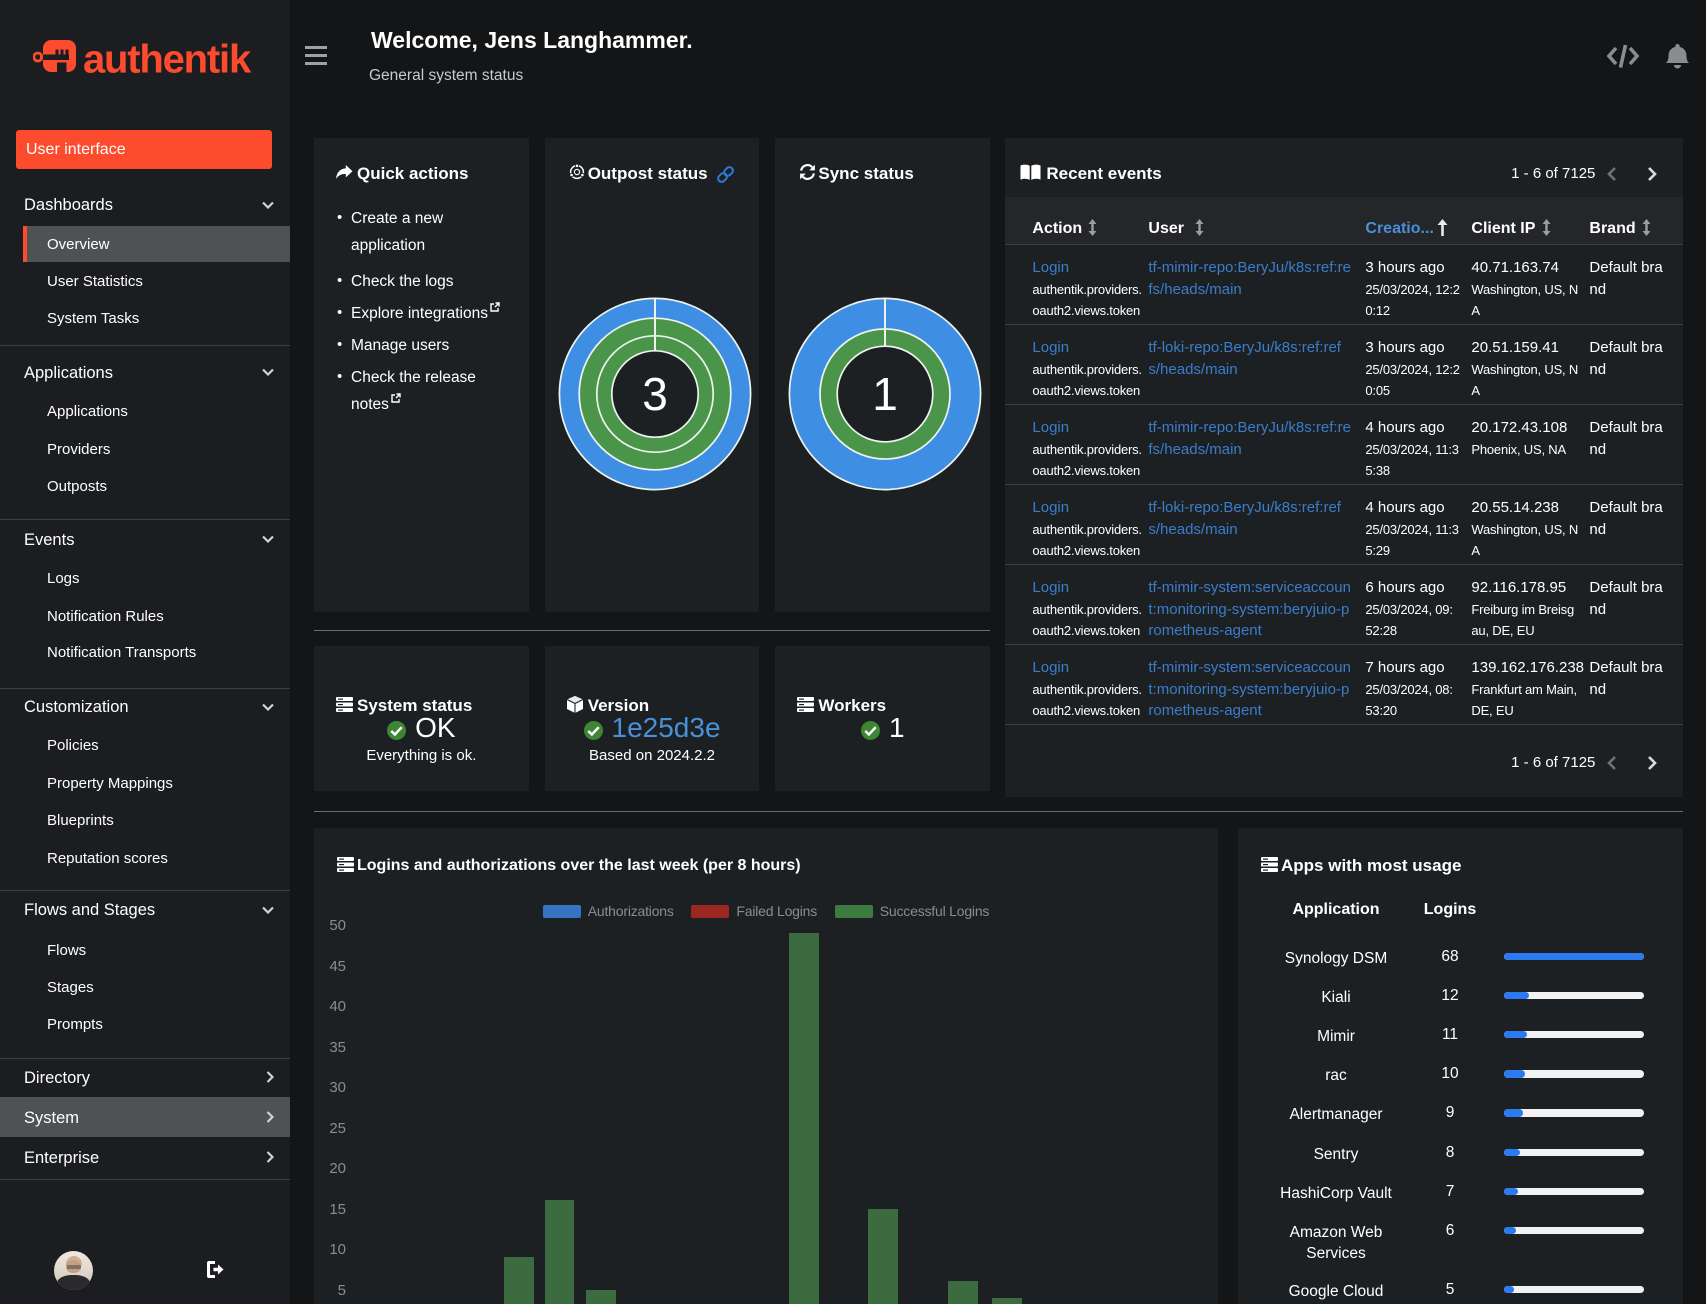 The width and height of the screenshot is (1706, 1304). What do you see at coordinates (167, 60) in the screenshot?
I see `svg-text: authentik` at bounding box center [167, 60].